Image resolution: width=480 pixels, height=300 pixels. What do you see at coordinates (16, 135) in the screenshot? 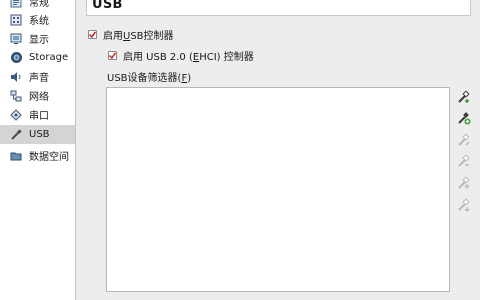
I see `usb-icon` at bounding box center [16, 135].